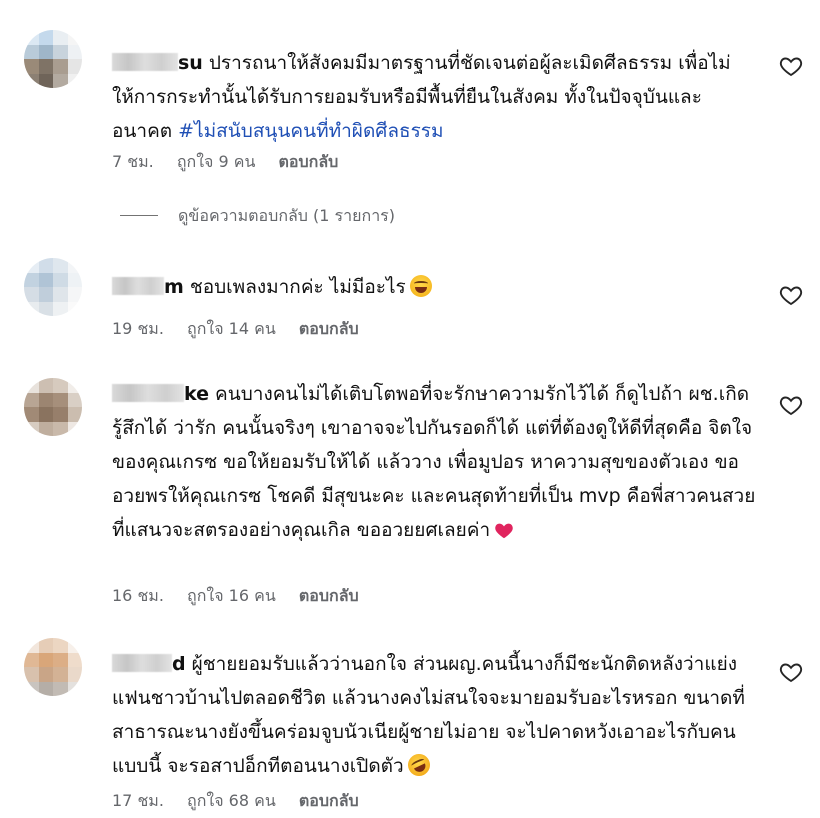  I want to click on comment-body: ชอบเพลงมากค่ะ ไม่มีอะไร, so click(297, 287).